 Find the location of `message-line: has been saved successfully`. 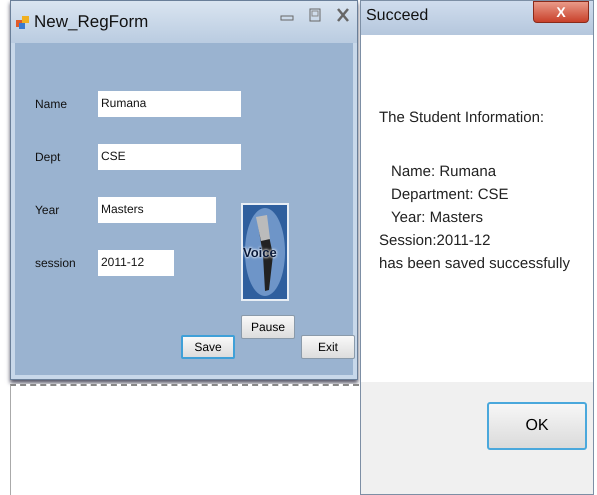

message-line: has been saved successfully is located at coordinates (475, 264).